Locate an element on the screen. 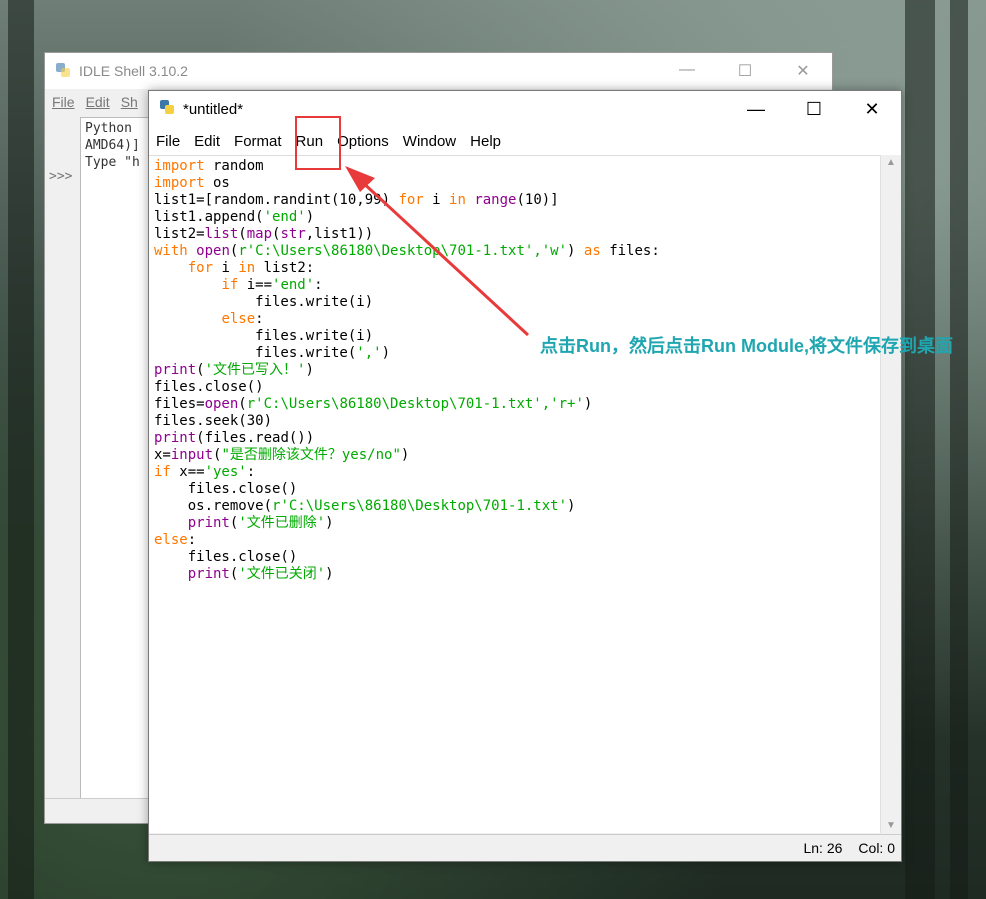  annotation-arrow is located at coordinates (437, 251).